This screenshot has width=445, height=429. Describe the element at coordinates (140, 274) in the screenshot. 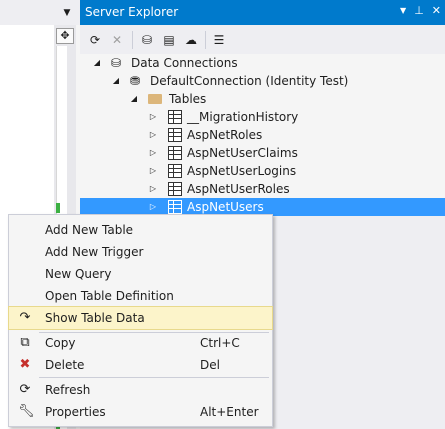

I see `menu-item-new-query: New Query` at that location.